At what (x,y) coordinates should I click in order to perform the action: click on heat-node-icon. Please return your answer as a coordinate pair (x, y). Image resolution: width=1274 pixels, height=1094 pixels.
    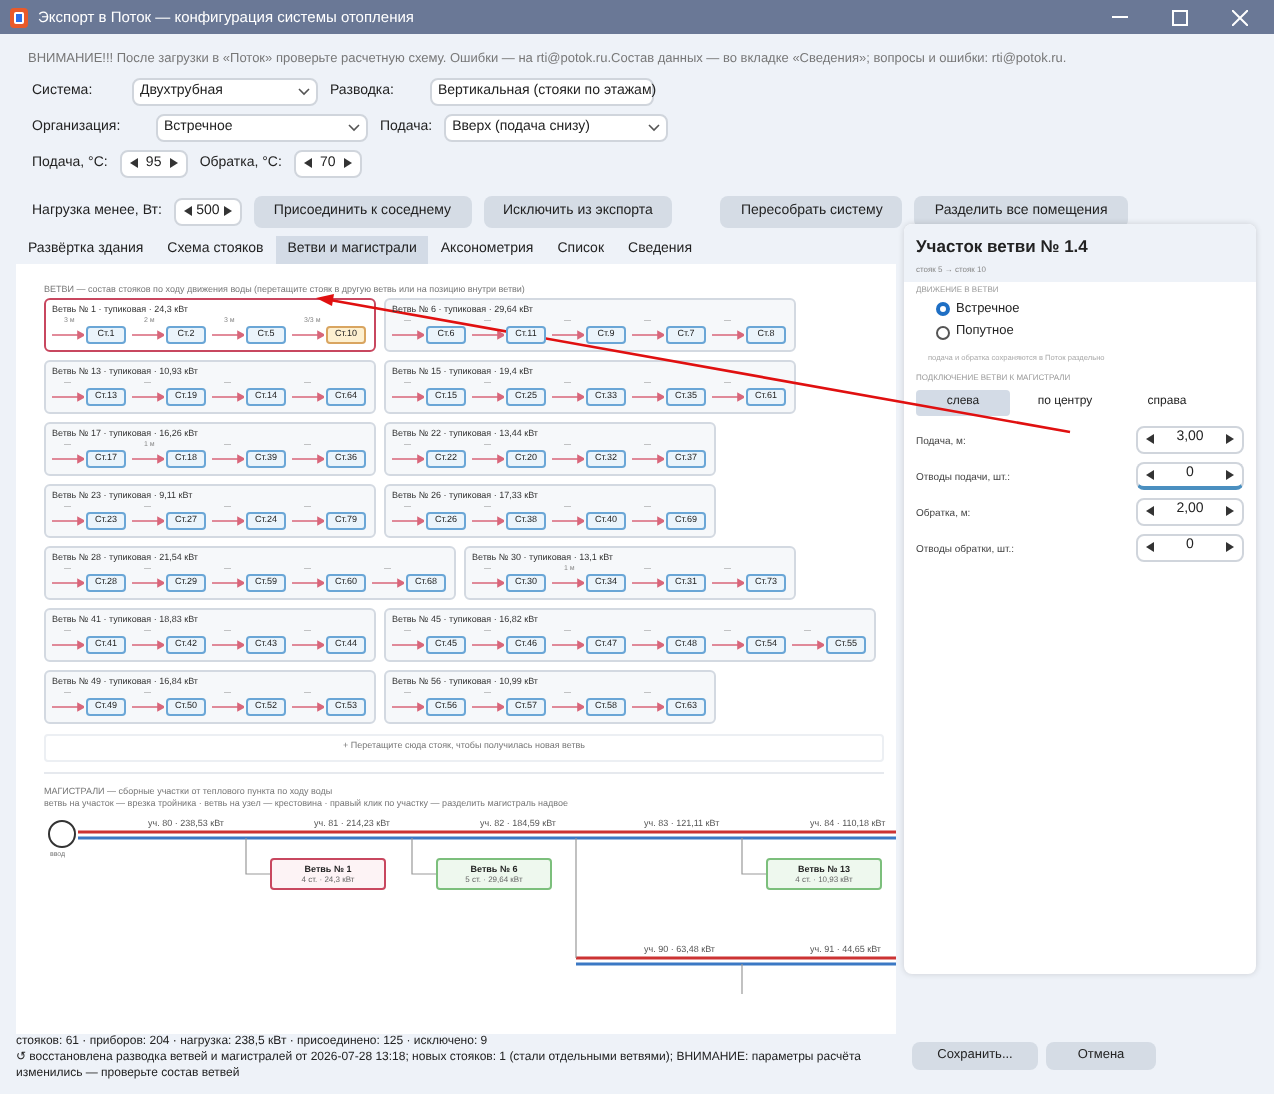
    Looking at the image, I should click on (62, 833).